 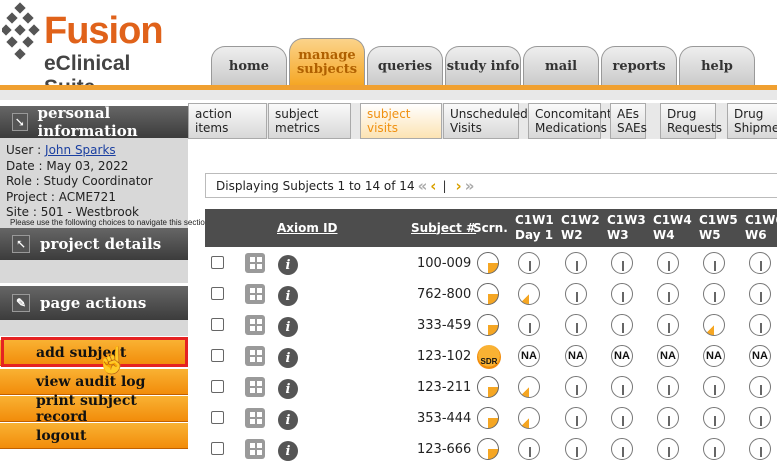 What do you see at coordinates (639, 66) in the screenshot?
I see `tab-reports: reports` at bounding box center [639, 66].